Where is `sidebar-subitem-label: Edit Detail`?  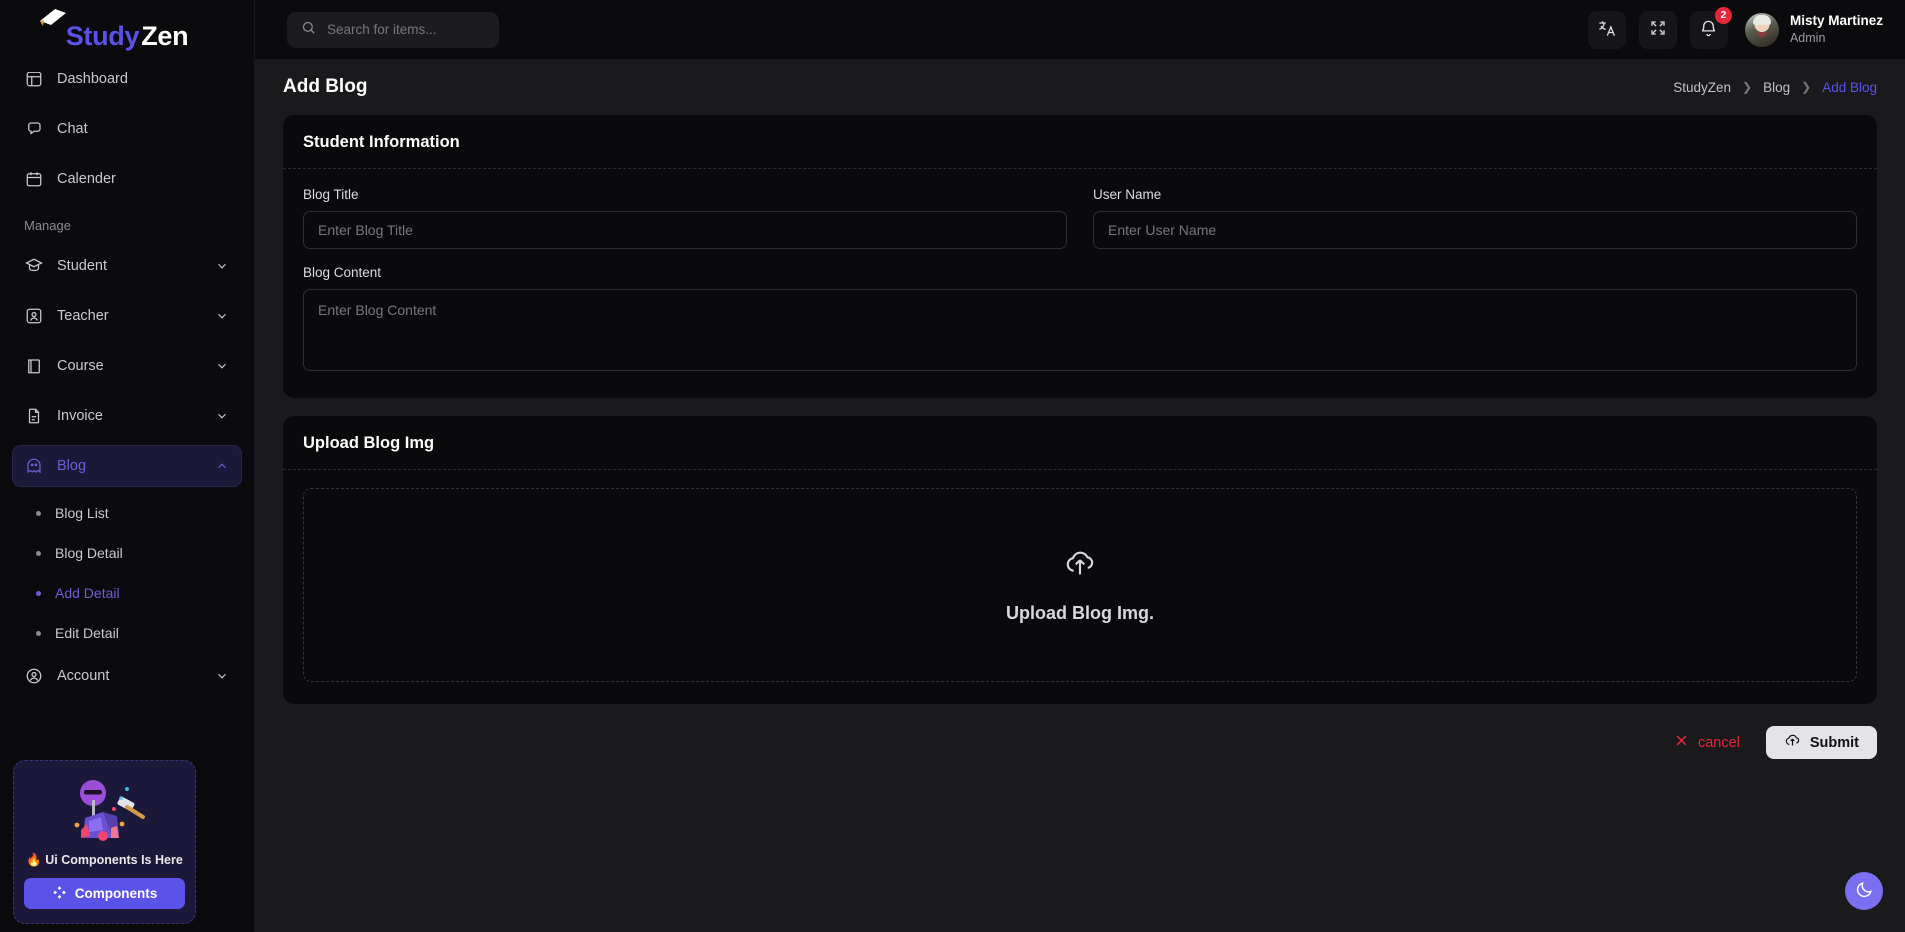
sidebar-subitem-label: Edit Detail is located at coordinates (87, 633).